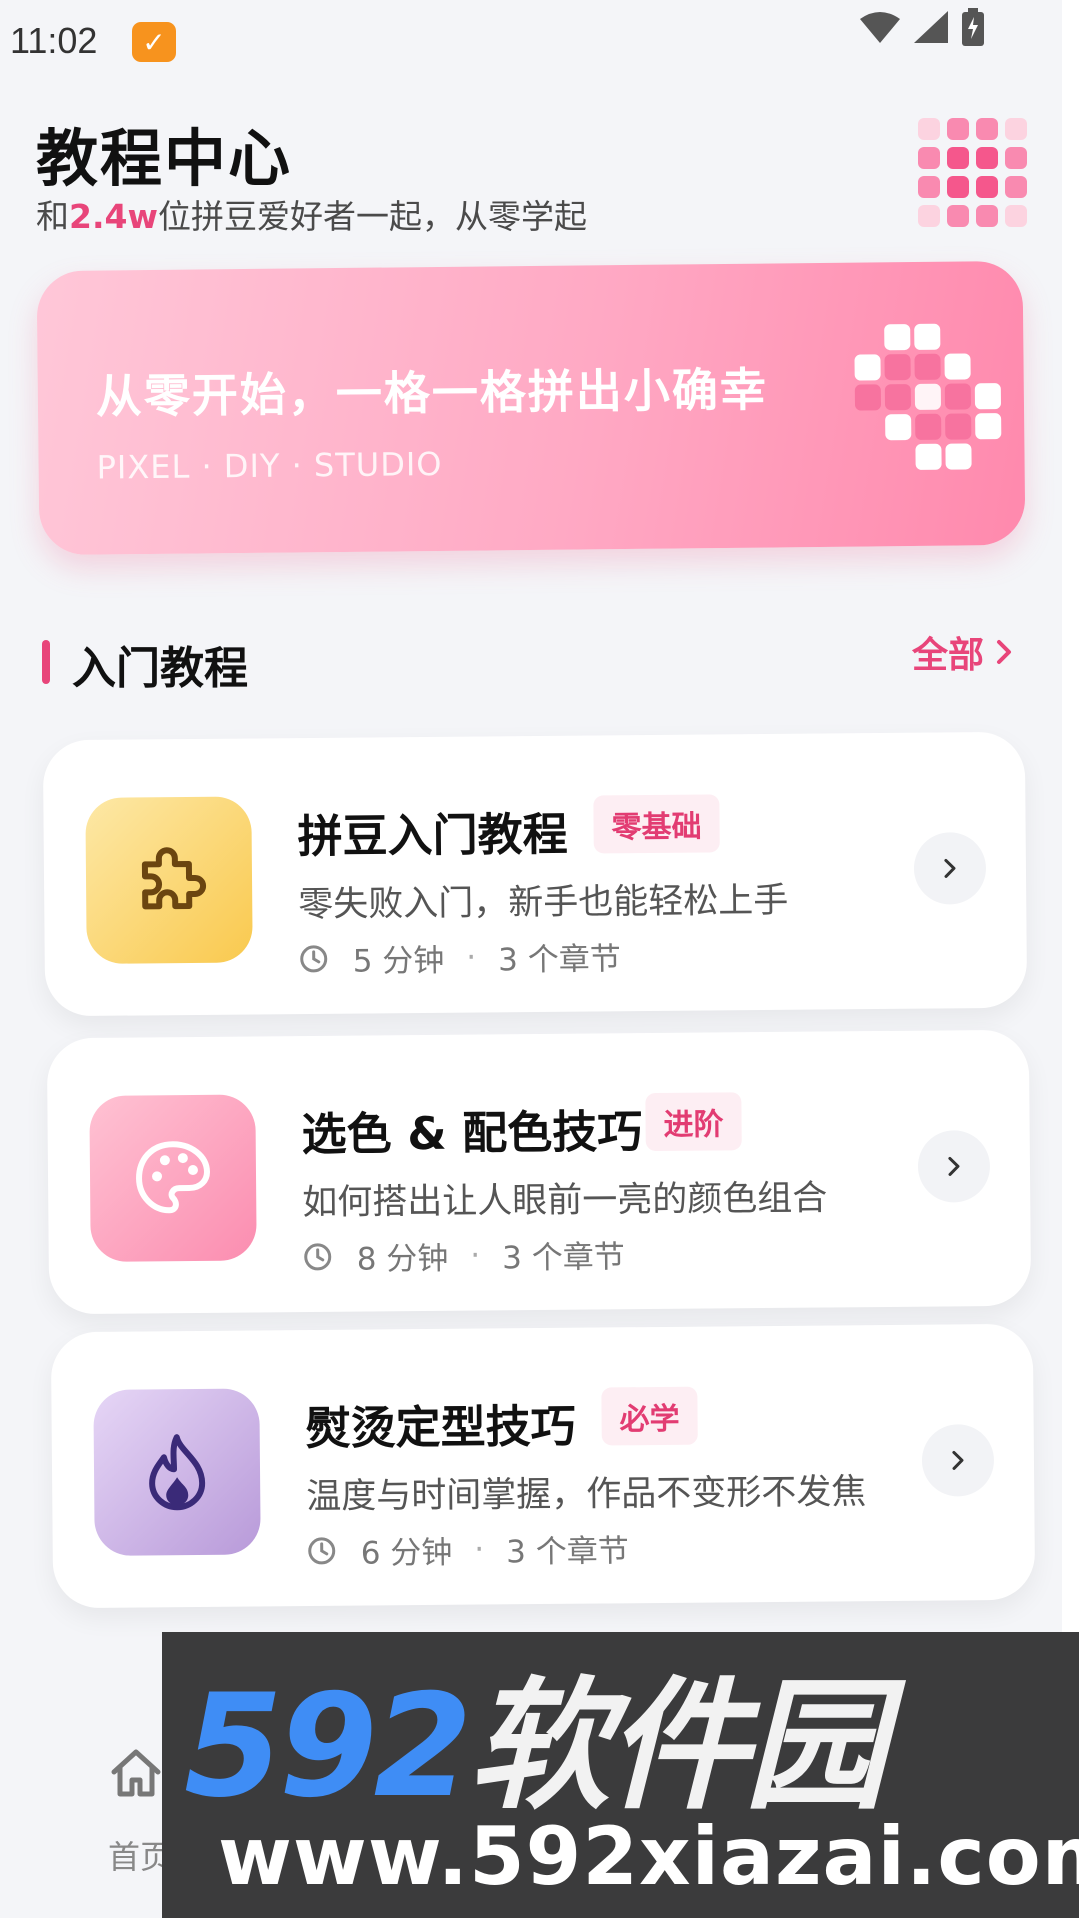 This screenshot has height=1918, width=1079. What do you see at coordinates (543, 1466) in the screenshot?
I see `course-card: 熨烫定型技巧 必学 温度与时间掌握，作品不变形不发焦 6 分钟 · 3 个章节` at bounding box center [543, 1466].